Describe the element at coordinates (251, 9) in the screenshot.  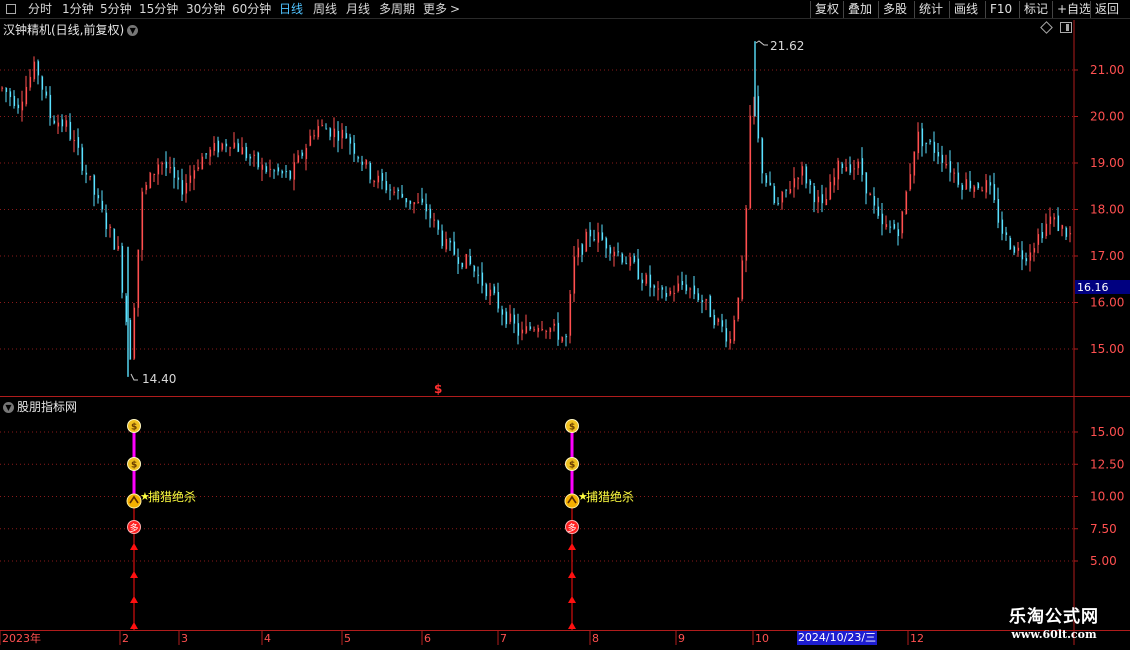
I see `tab-period-5: 60分钟` at that location.